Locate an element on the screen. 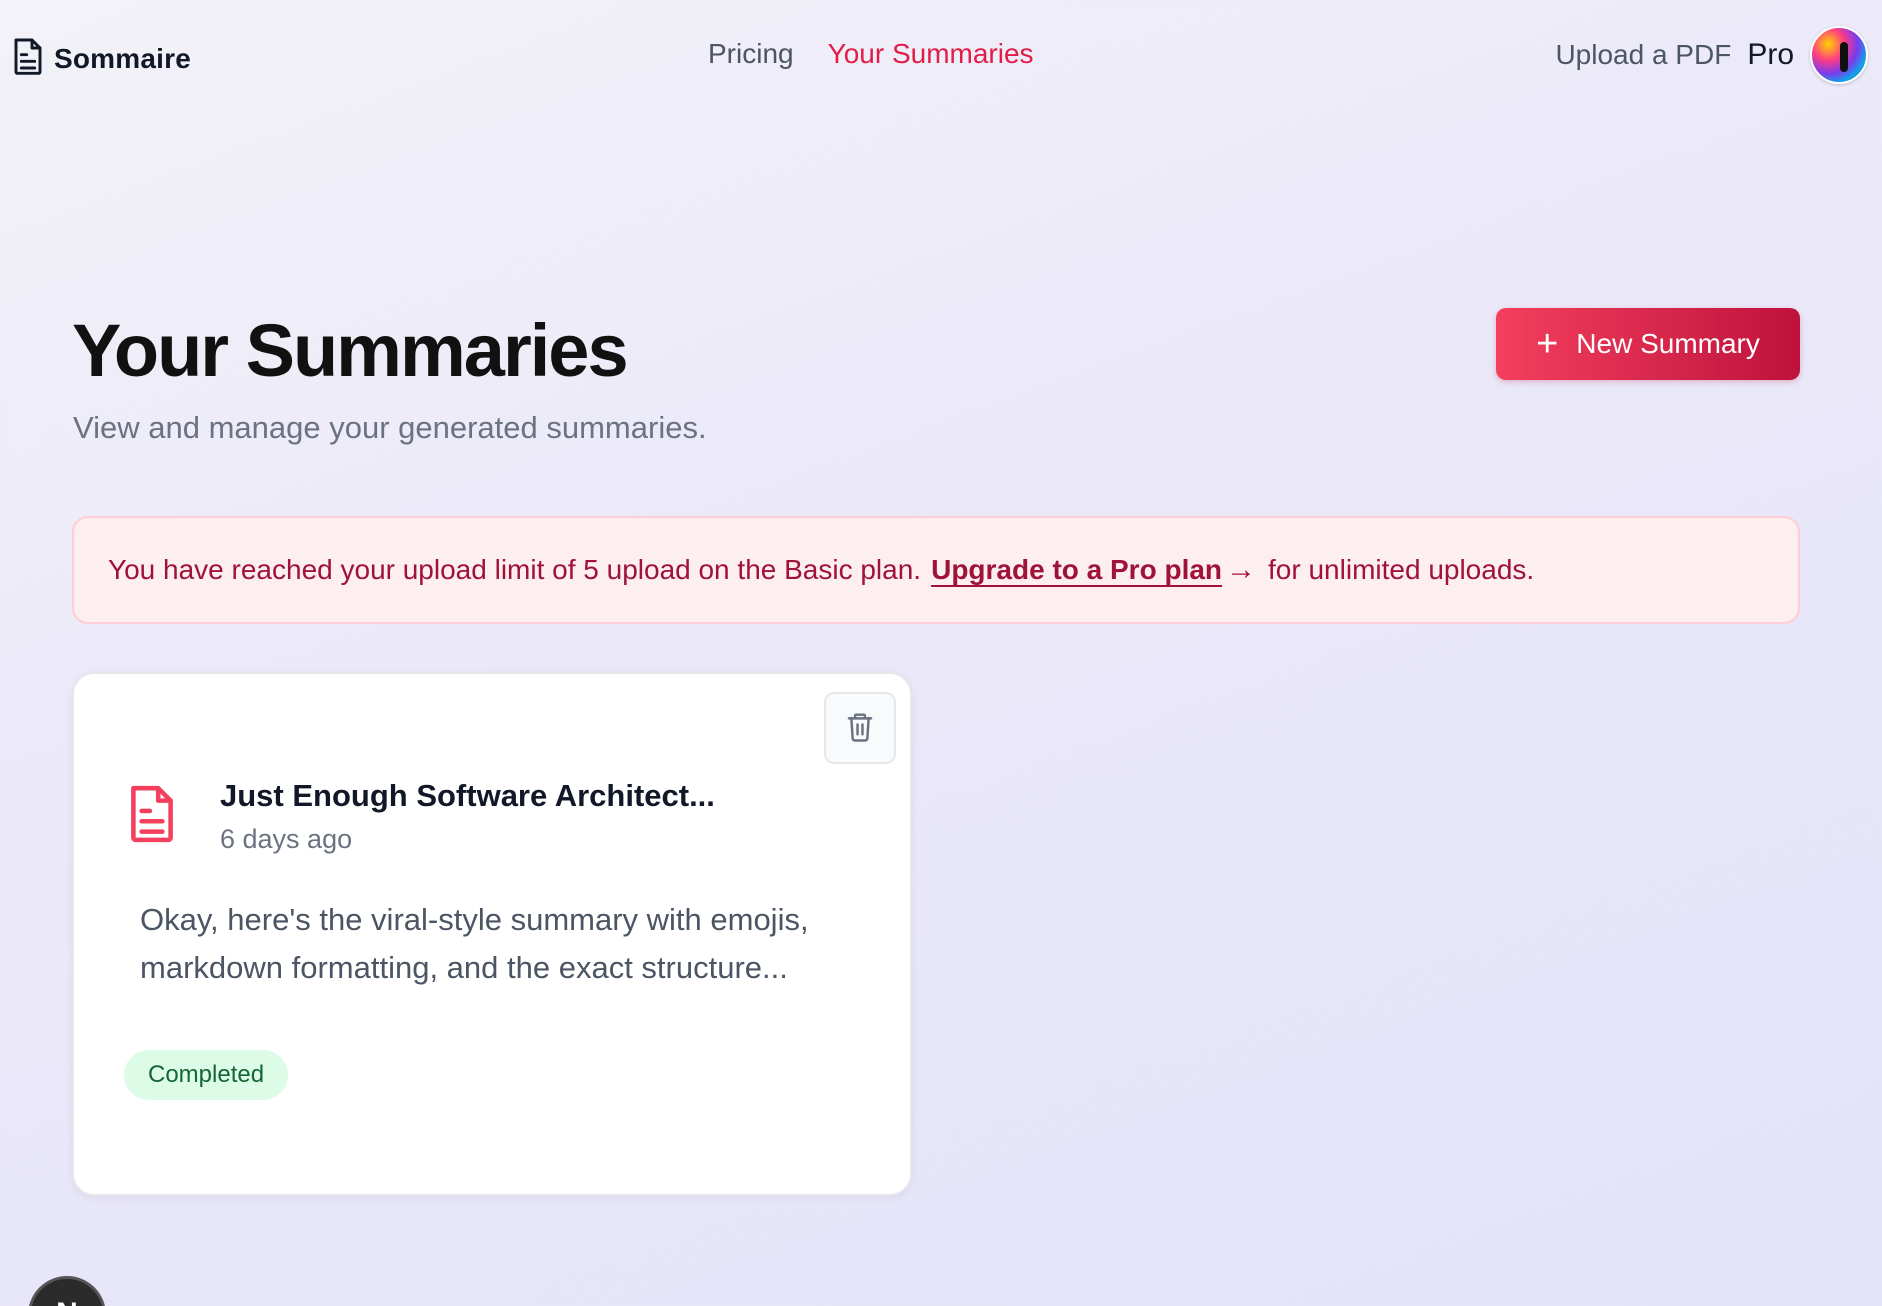 Image resolution: width=1882 pixels, height=1306 pixels. nav-item-pricing: Pricing is located at coordinates (751, 54).